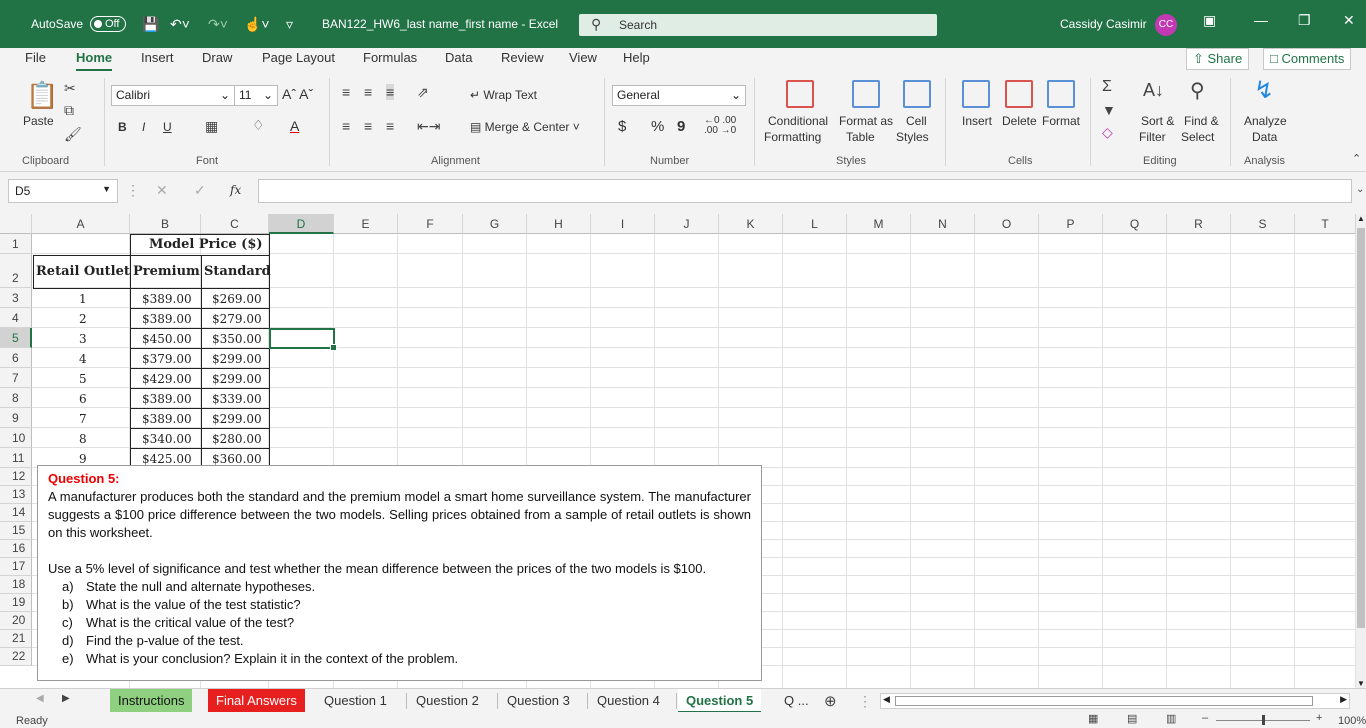 Image resolution: width=1366 pixels, height=728 pixels. I want to click on tab-draw: Draw, so click(217, 57).